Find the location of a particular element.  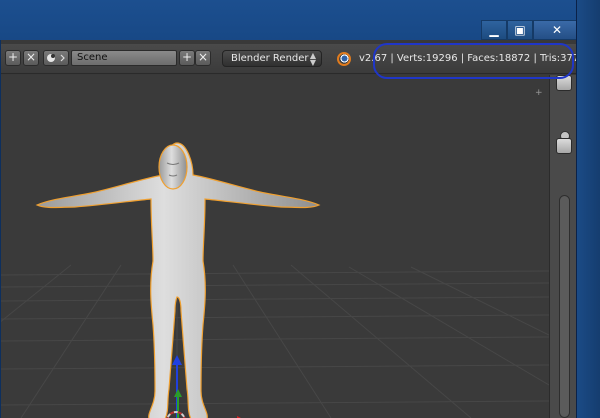

add-scene-button: + is located at coordinates (187, 58).